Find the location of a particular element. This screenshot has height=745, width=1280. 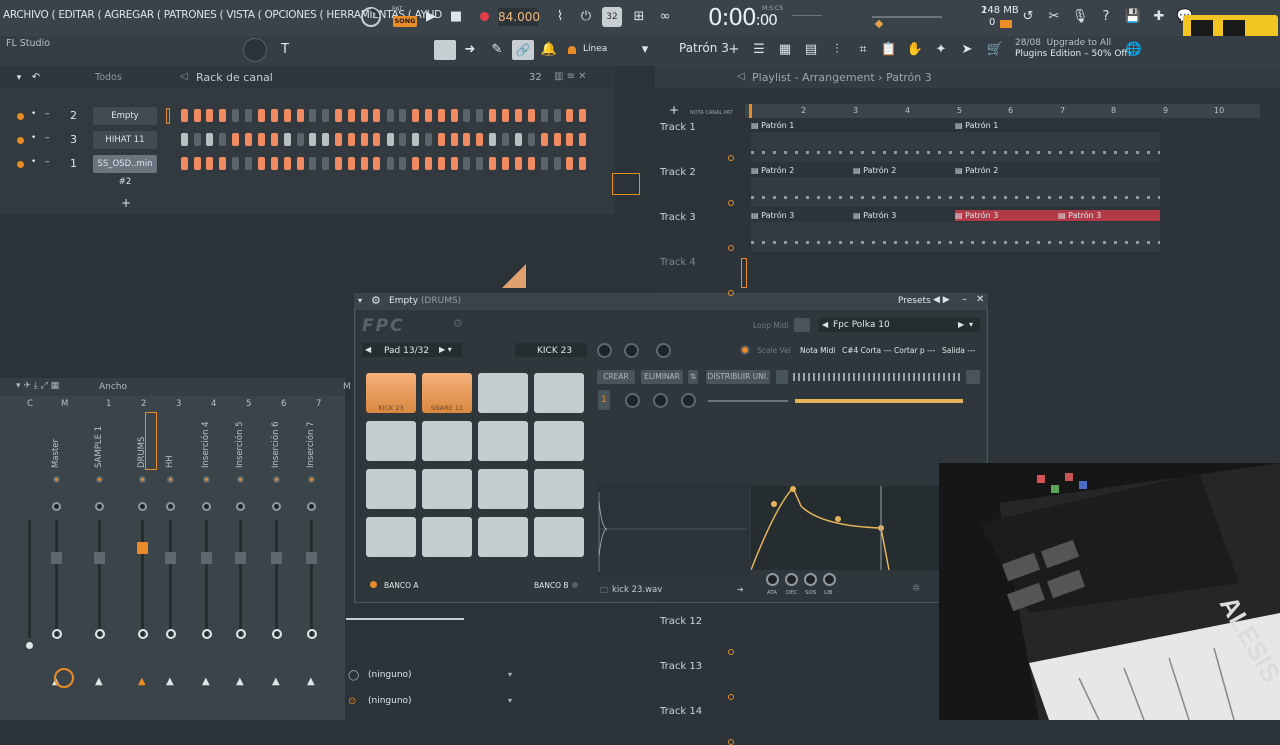

pattern-clip: ▤ Patrón 1 is located at coordinates (976, 125).